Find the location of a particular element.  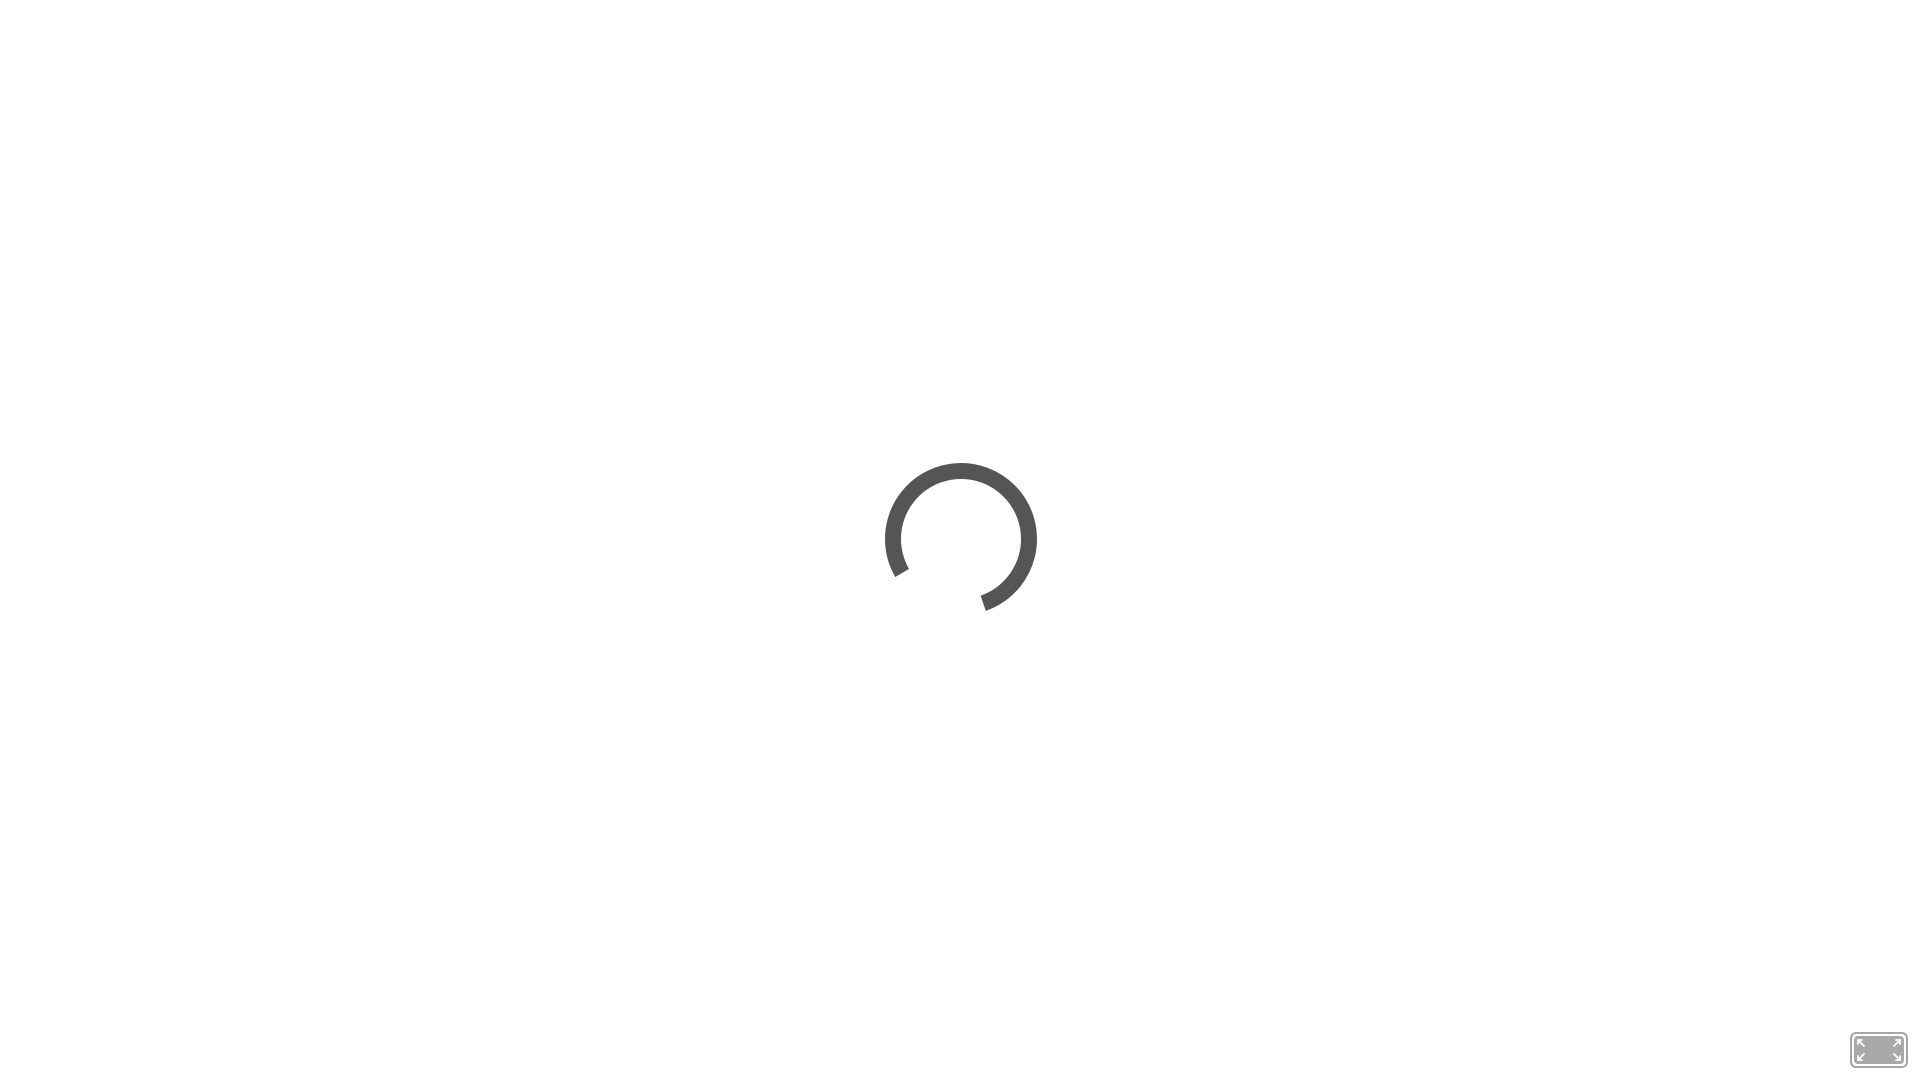

loading-spinner-icon is located at coordinates (961, 539).